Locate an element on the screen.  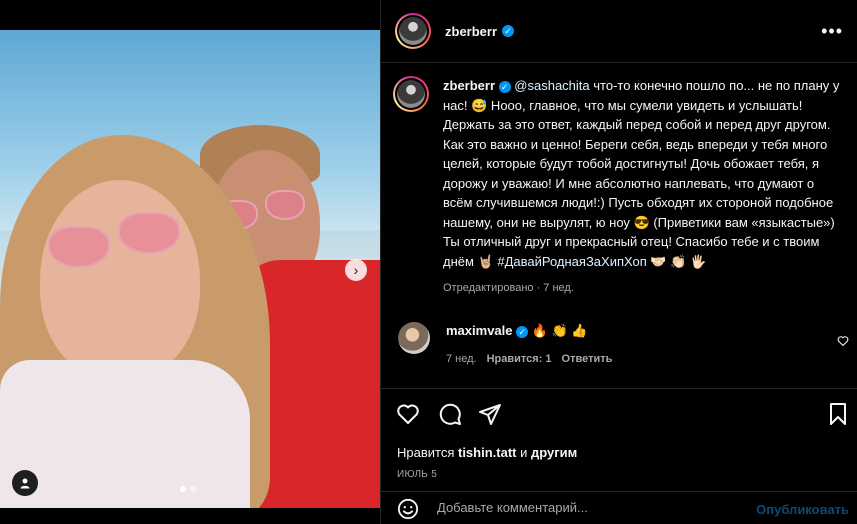
post-header: zberberr ✓ ••• is located at coordinates (619, 31).